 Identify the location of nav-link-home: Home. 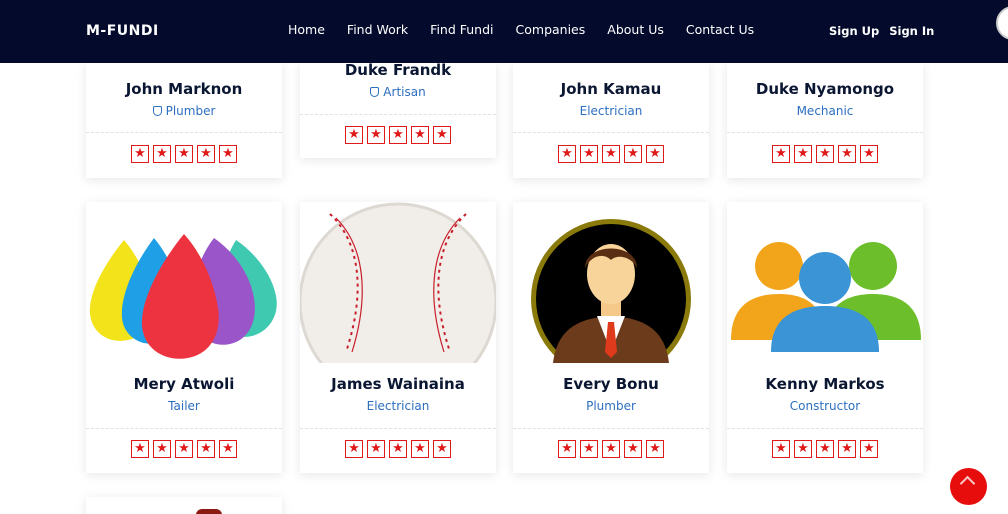
(306, 29).